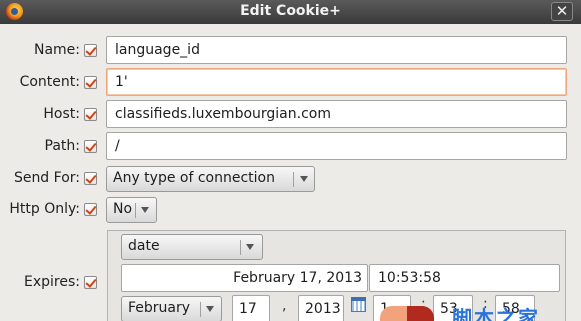 The width and height of the screenshot is (581, 321). What do you see at coordinates (240, 247) in the screenshot?
I see `expires-mode-separator` at bounding box center [240, 247].